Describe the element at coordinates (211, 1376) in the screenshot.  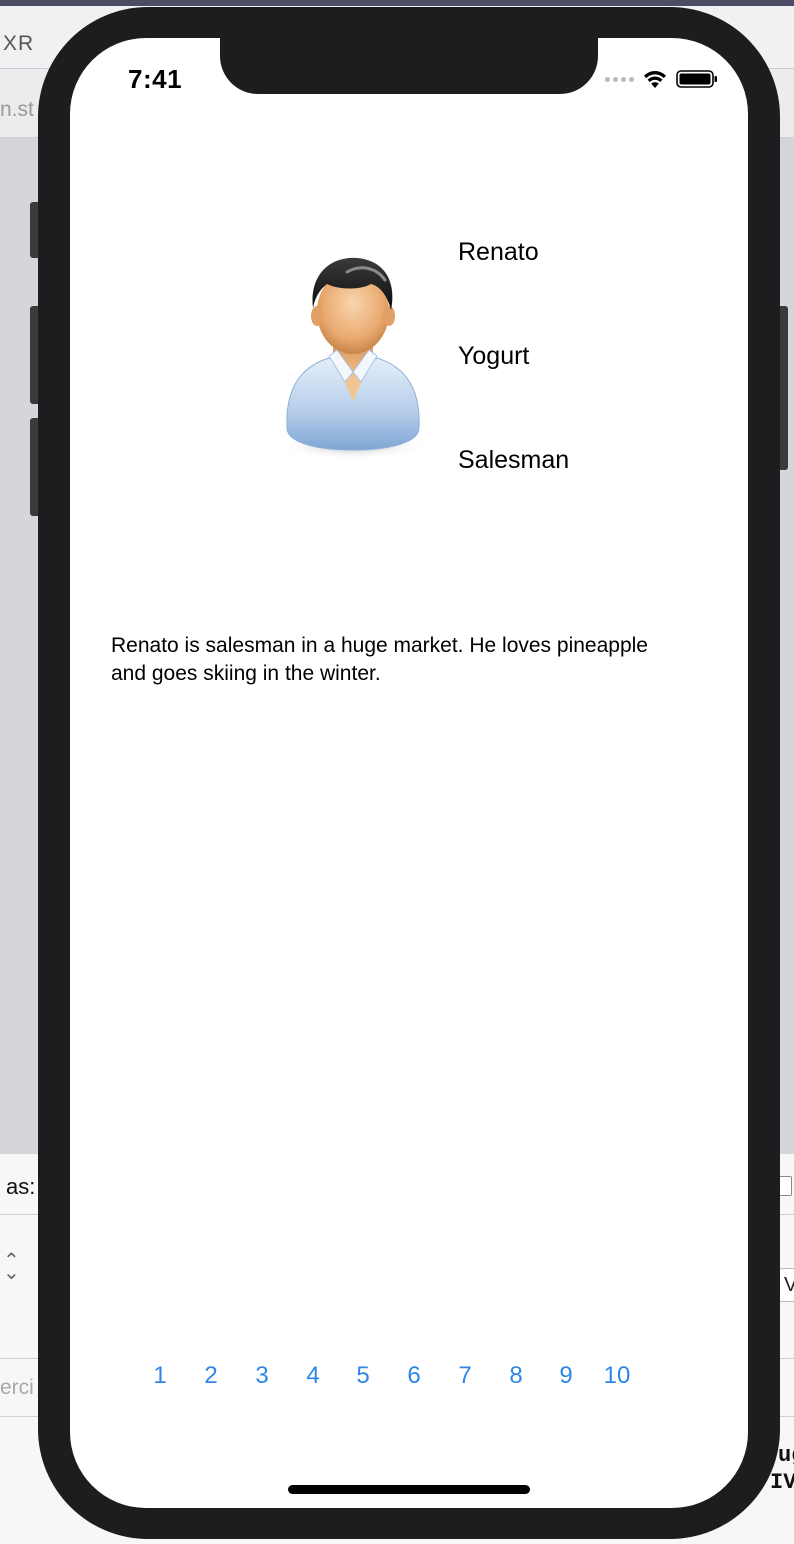
I see `page-link-2: 2` at that location.